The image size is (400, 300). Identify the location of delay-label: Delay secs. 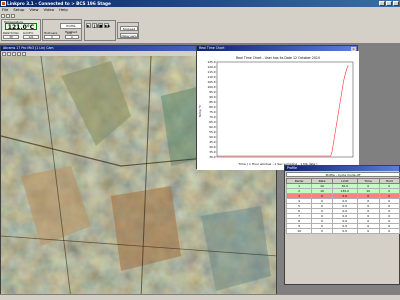
(129, 35).